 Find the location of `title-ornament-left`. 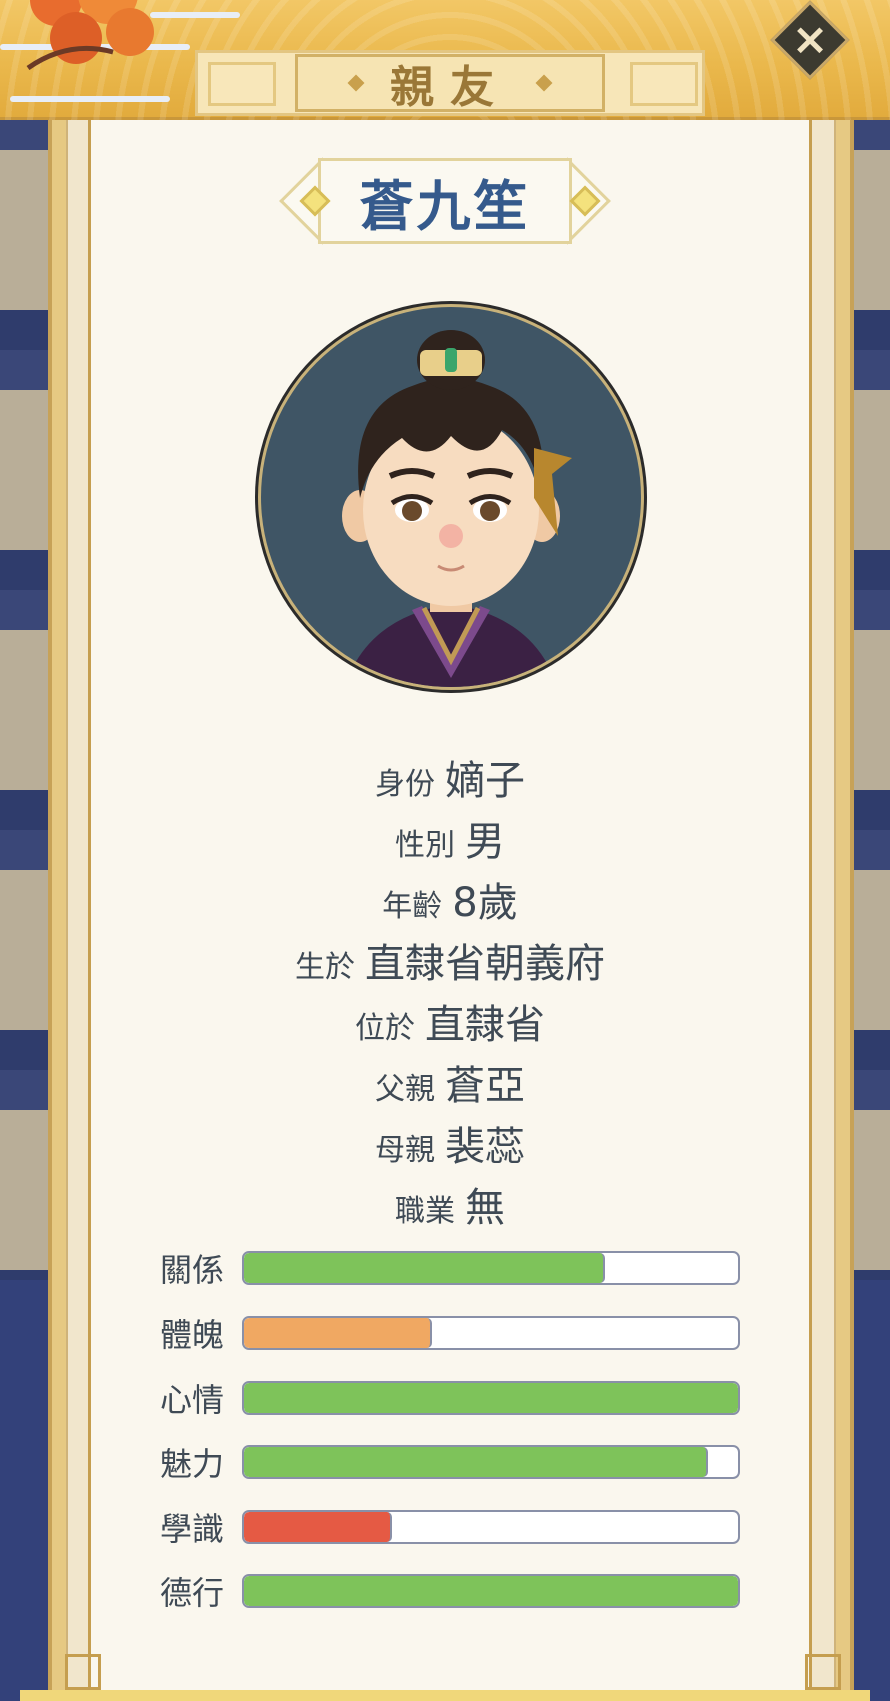

title-ornament-left is located at coordinates (242, 84).